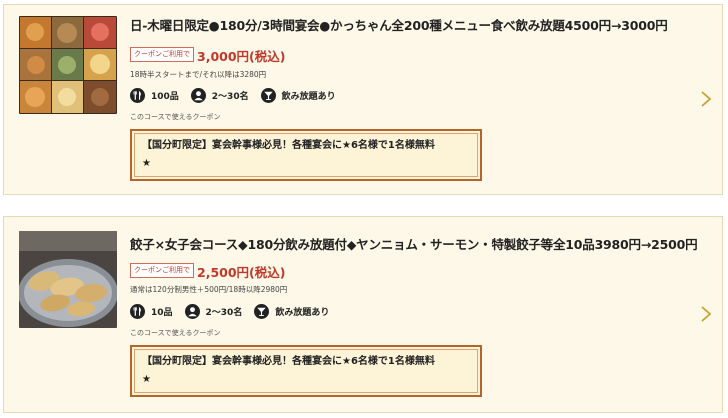  Describe the element at coordinates (209, 289) in the screenshot. I see `price-note: 通常は120分制男性＋500円/18時以降2980円` at that location.